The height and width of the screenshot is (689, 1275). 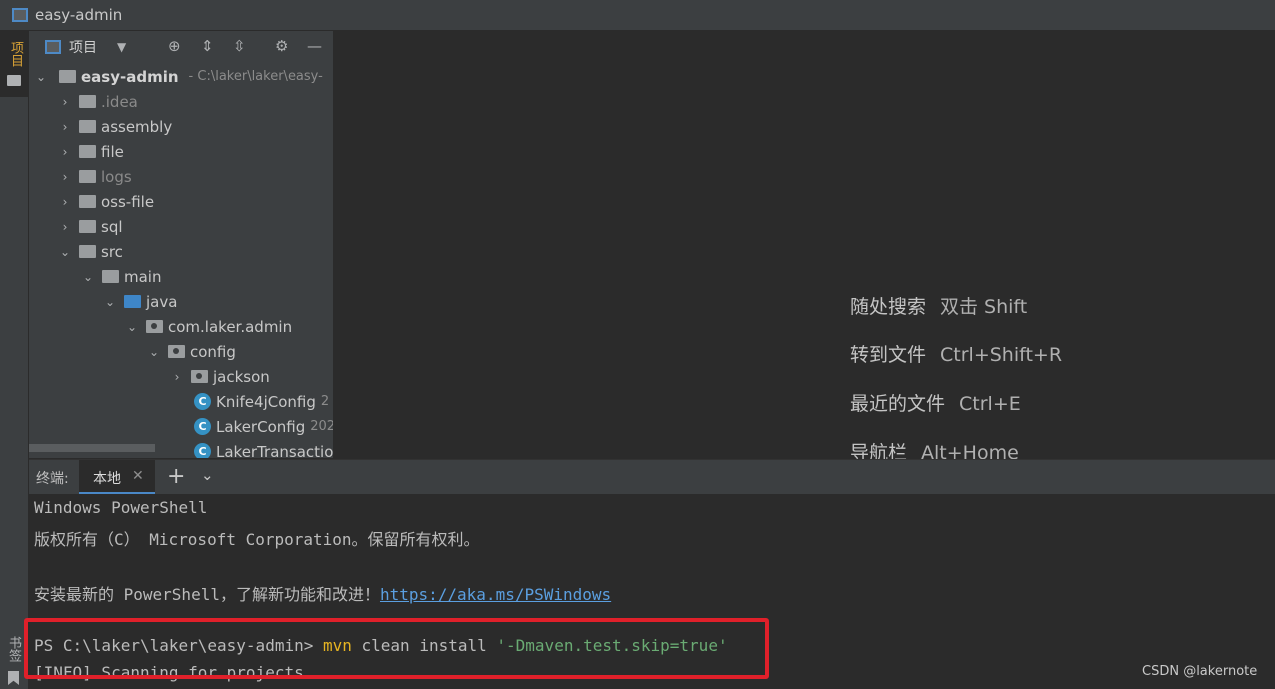 I want to click on tree-row-sql: › sql, so click(x=91, y=226).